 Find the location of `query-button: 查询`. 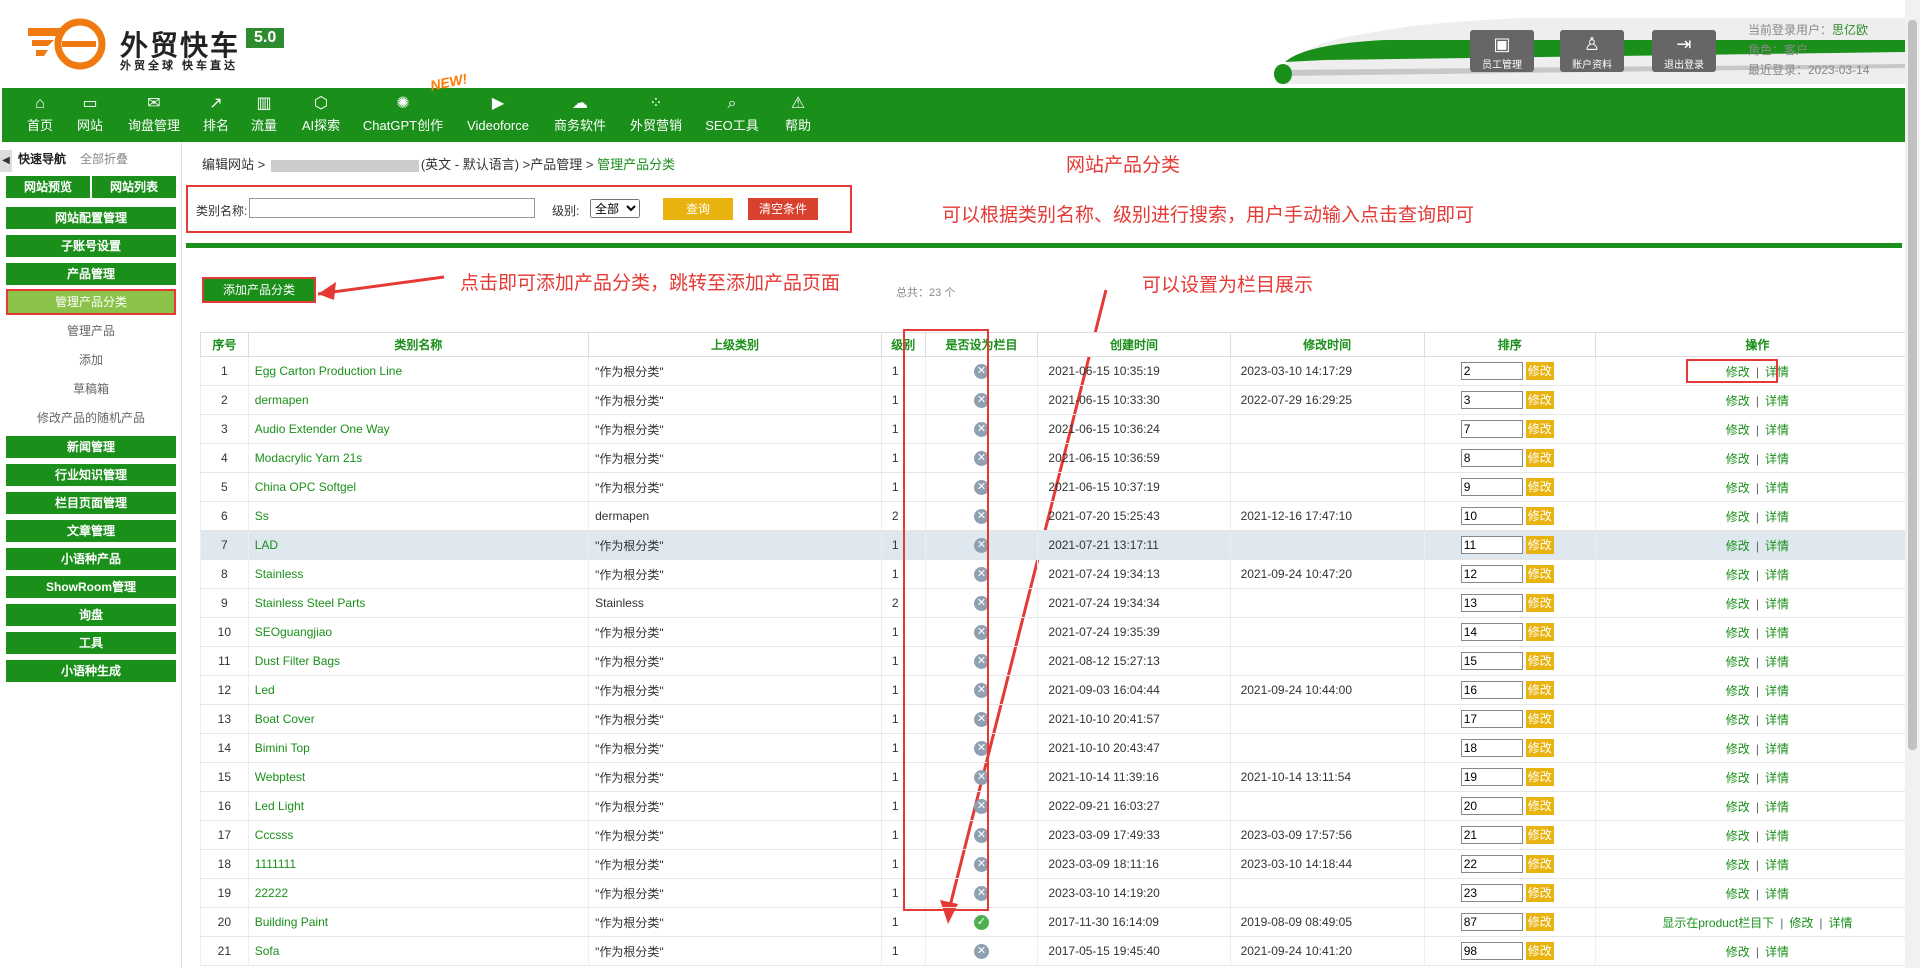

query-button: 查询 is located at coordinates (698, 209).